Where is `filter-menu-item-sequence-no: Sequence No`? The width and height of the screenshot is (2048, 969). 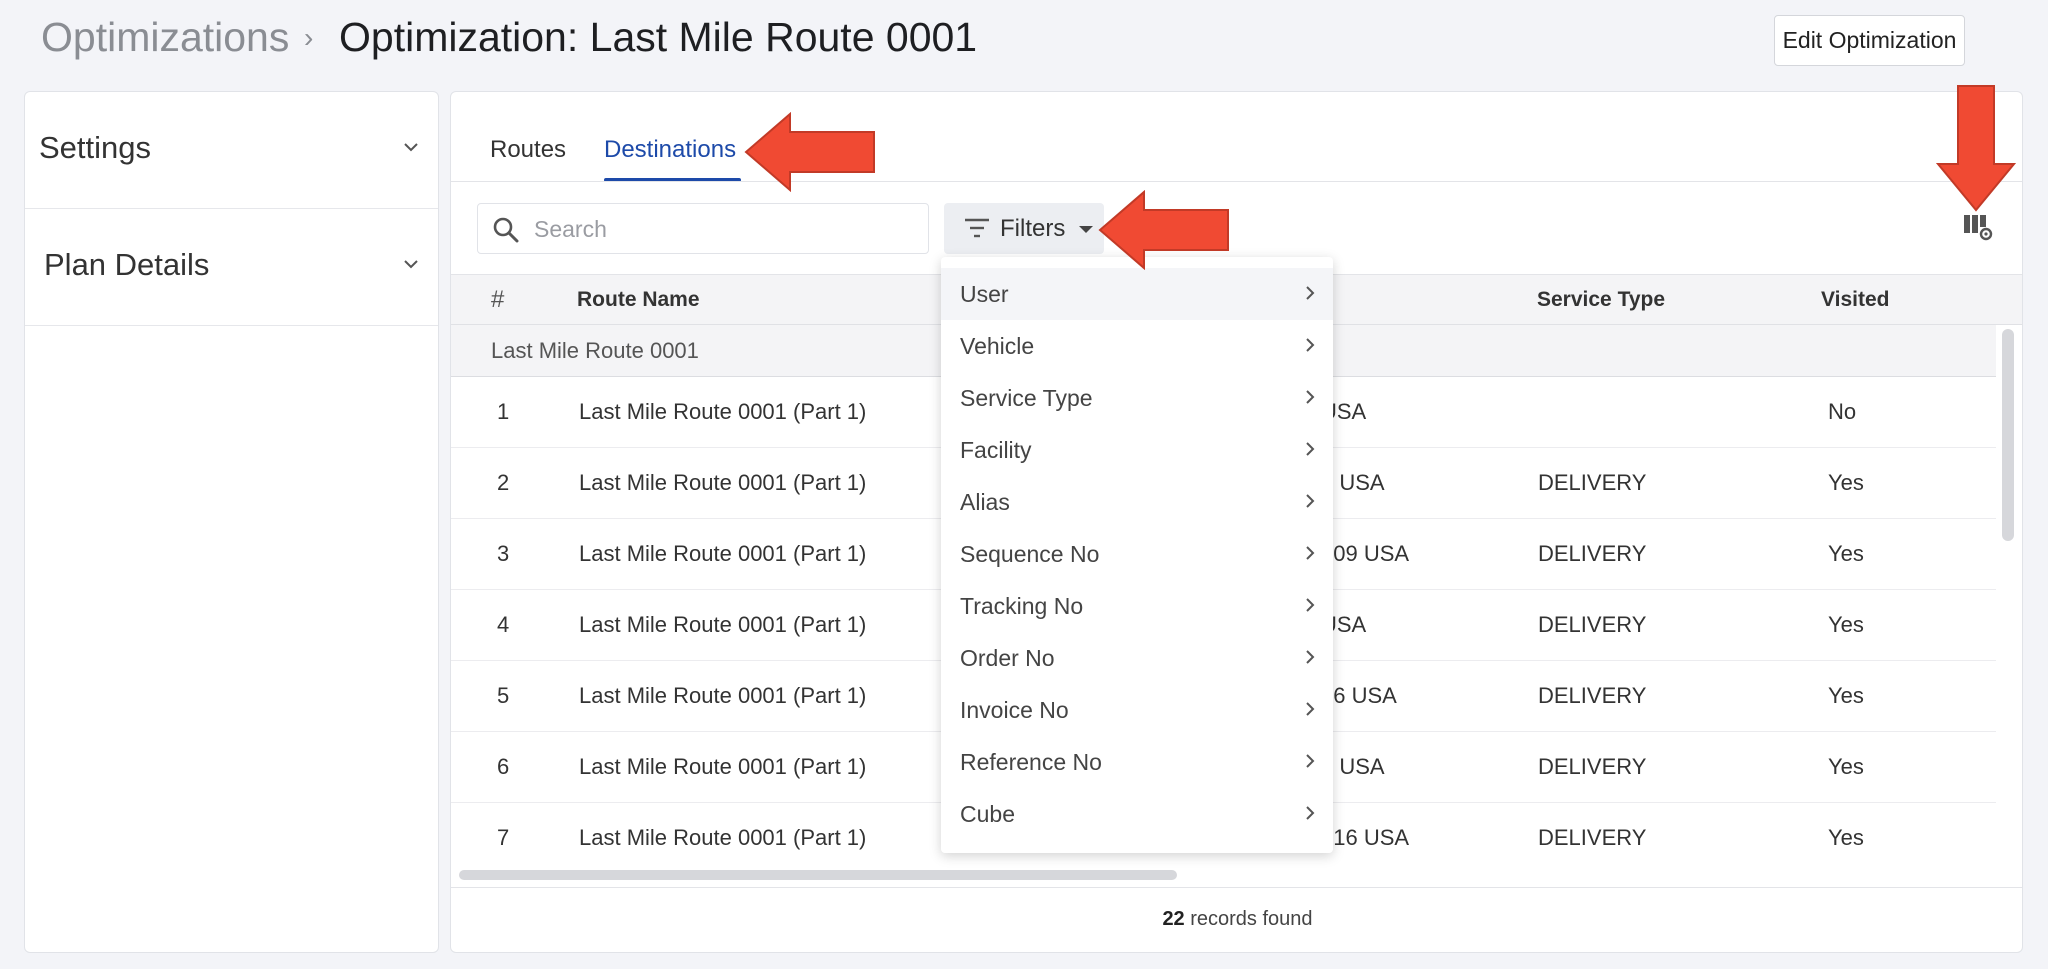
filter-menu-item-sequence-no: Sequence No is located at coordinates (1137, 554).